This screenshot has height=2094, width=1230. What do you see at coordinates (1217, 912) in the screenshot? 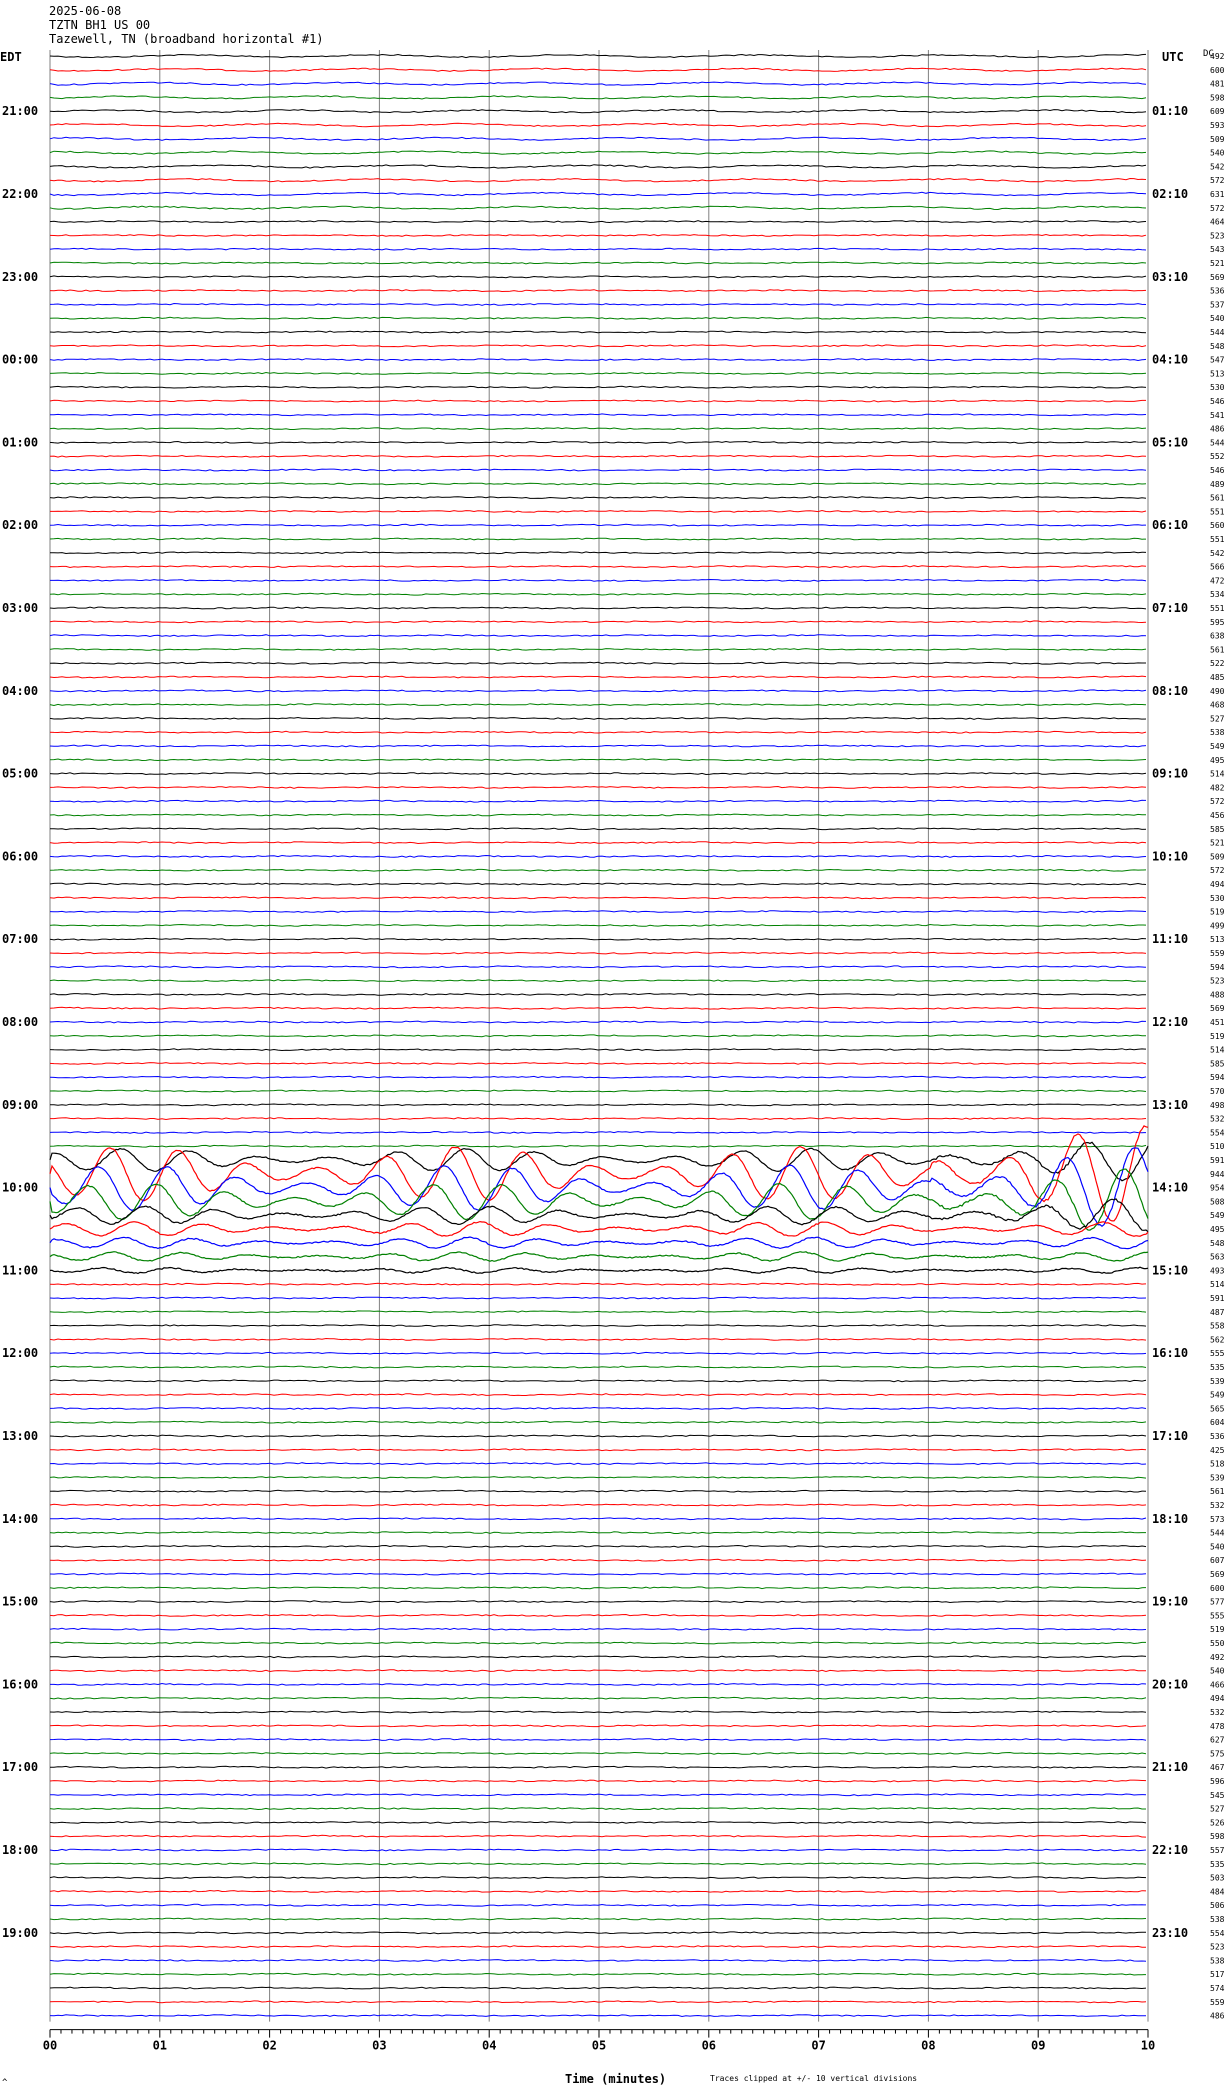
I see `dc-offset-label: 519` at bounding box center [1217, 912].